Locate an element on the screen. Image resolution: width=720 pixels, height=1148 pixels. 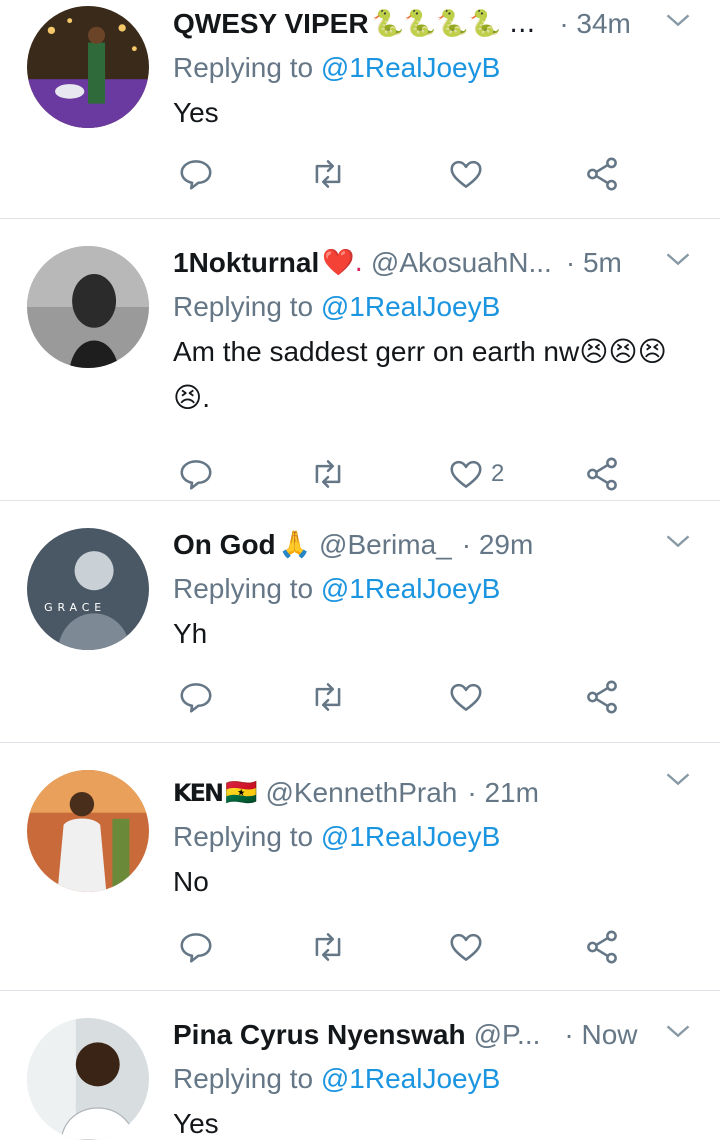
timestamp: · 34m is located at coordinates (595, 24).